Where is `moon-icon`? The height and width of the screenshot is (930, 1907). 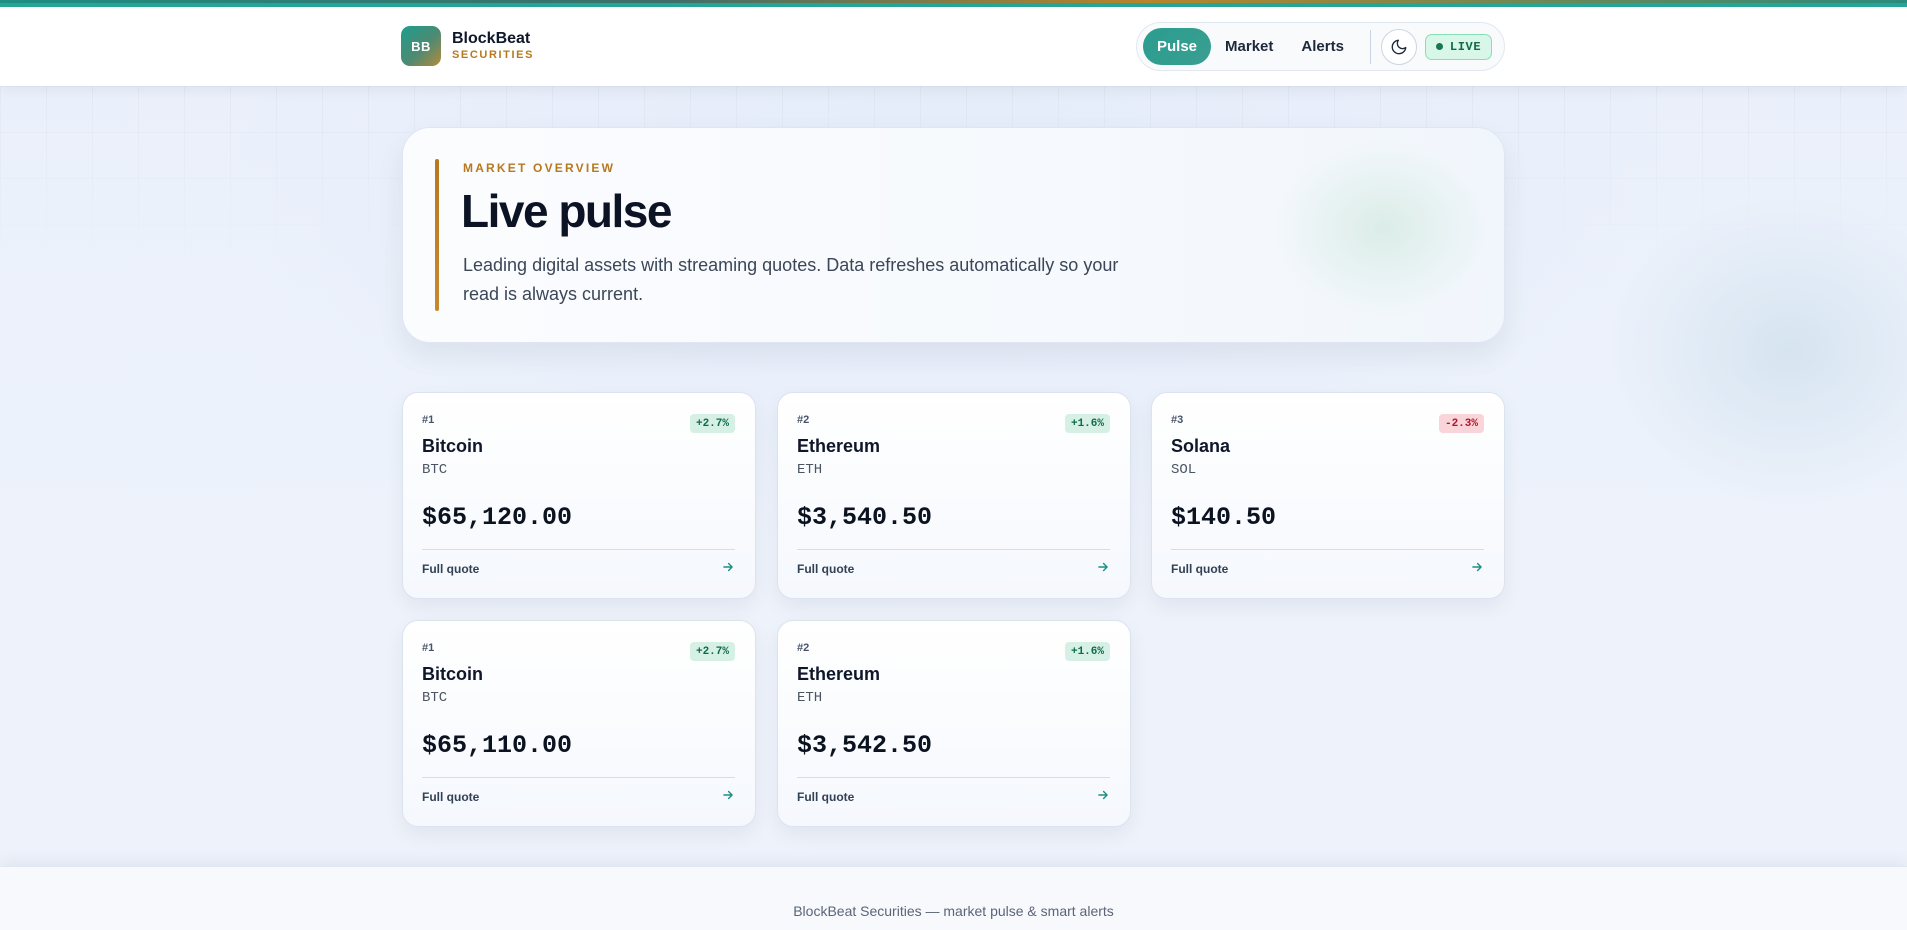
moon-icon is located at coordinates (1399, 46).